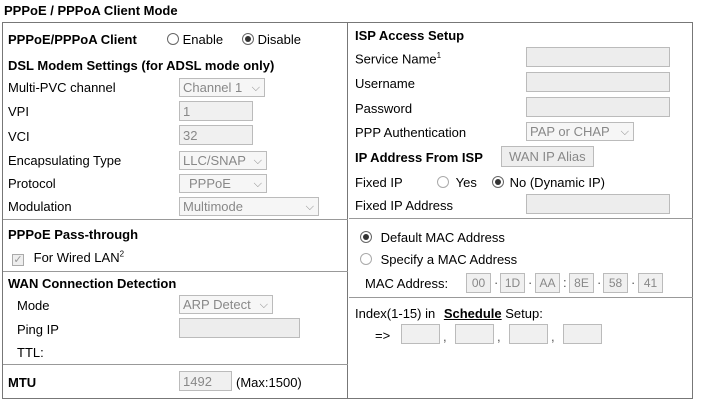 The width and height of the screenshot is (704, 407). What do you see at coordinates (72, 39) in the screenshot?
I see `client-label: PPPoE/PPPoA Client` at bounding box center [72, 39].